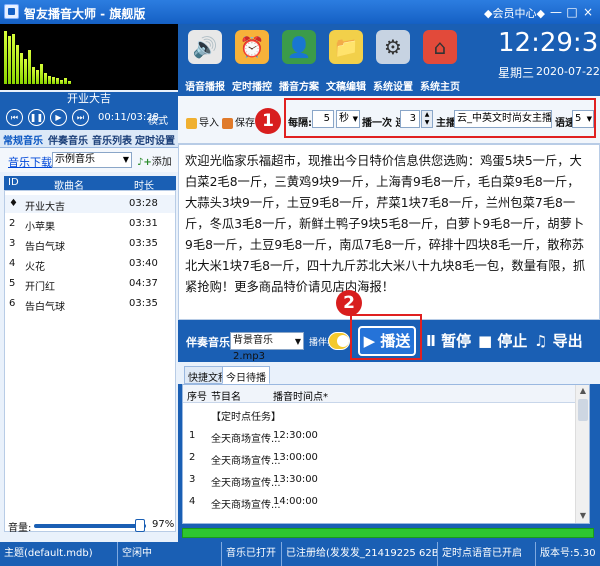  Describe the element at coordinates (112, 139) in the screenshot. I see `tab-music-list: 音乐列表` at that location.